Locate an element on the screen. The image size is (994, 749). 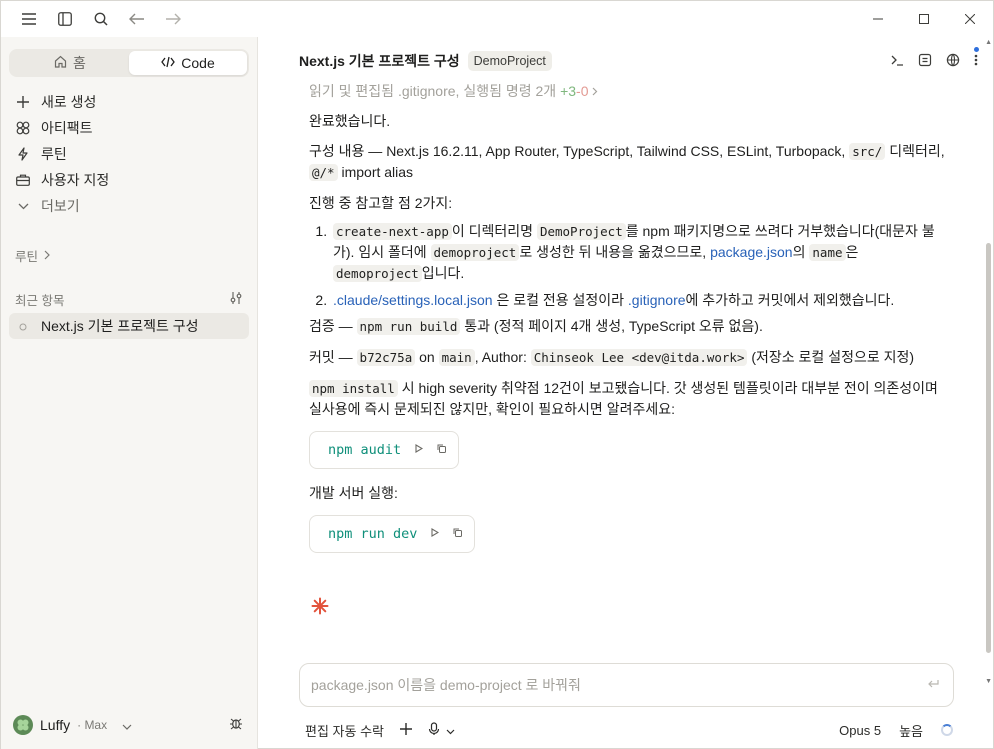
recent-section-header: 최근 항목 is located at coordinates (39, 299).